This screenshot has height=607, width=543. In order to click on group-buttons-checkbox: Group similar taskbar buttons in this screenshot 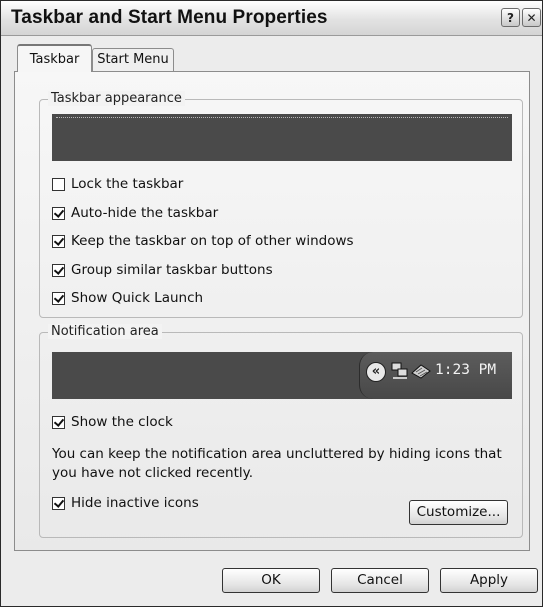, I will do `click(162, 270)`.